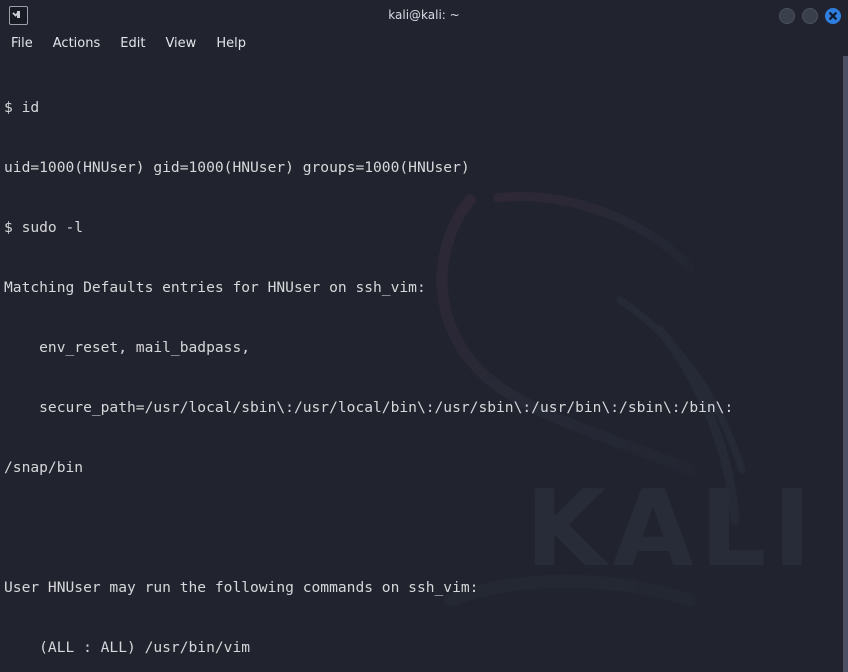 The width and height of the screenshot is (848, 672). I want to click on scrollbar-thumb, so click(845, 364).